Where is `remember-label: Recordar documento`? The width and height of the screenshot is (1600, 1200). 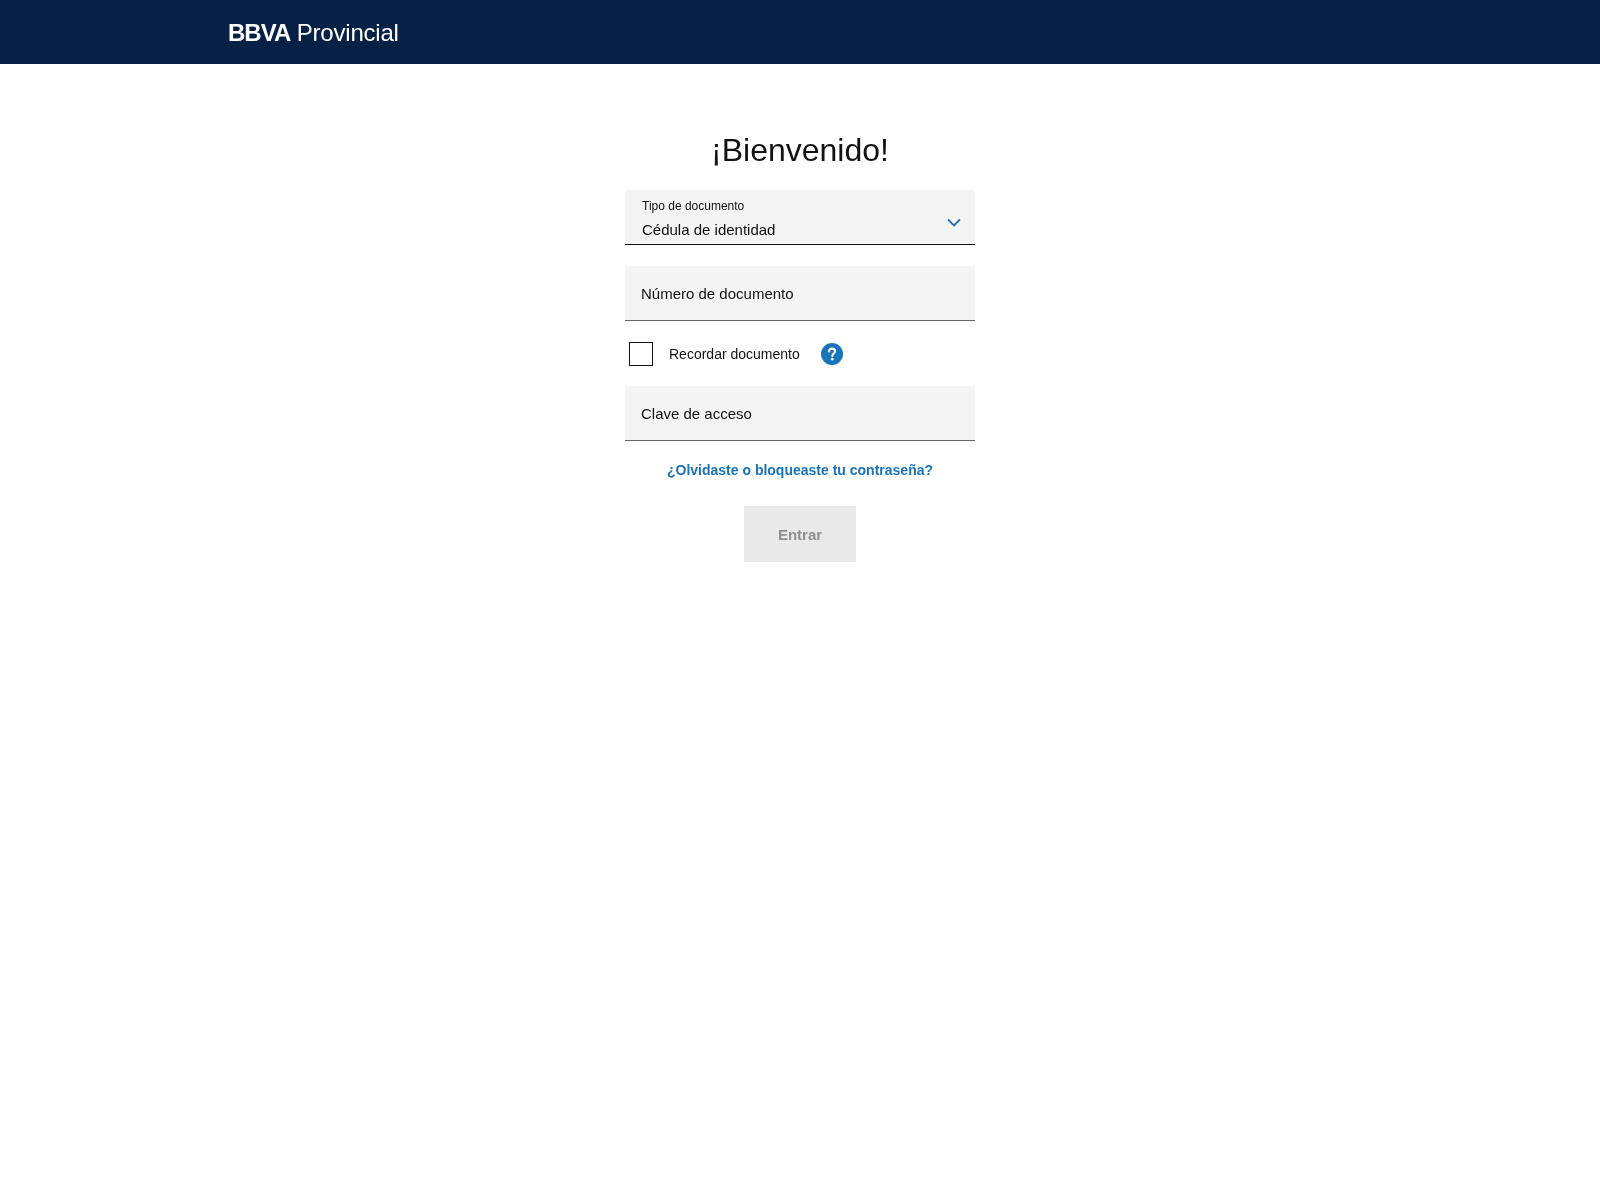 remember-label: Recordar documento is located at coordinates (734, 354).